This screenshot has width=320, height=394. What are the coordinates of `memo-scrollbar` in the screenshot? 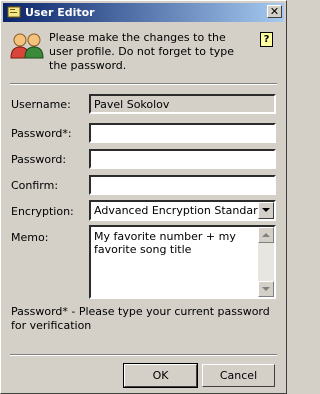 It's located at (266, 262).